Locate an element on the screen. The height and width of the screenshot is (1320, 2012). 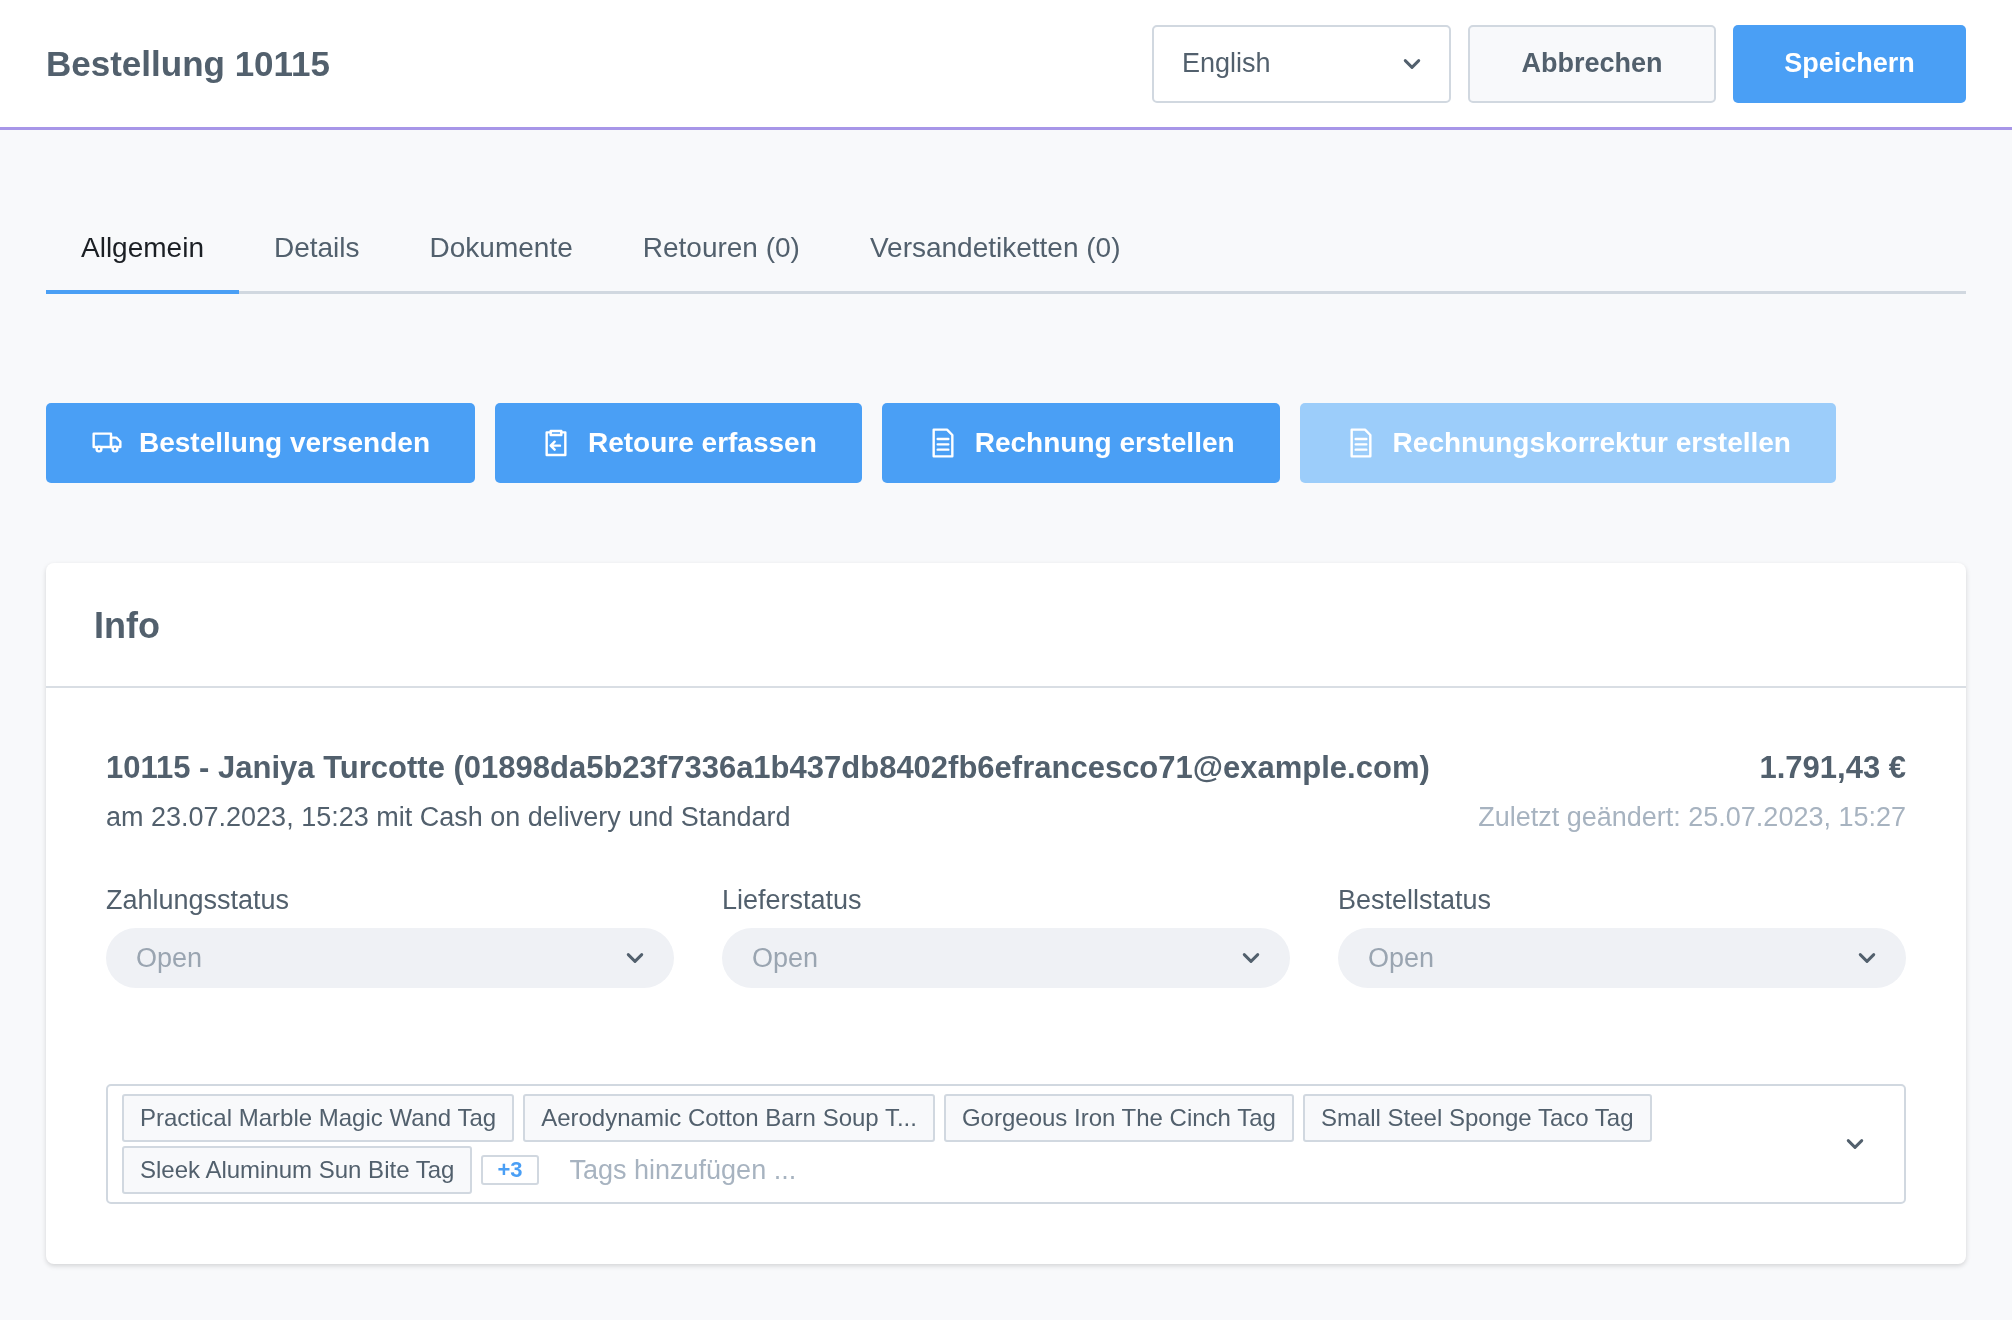
last-changed: Zuletzt geändert: 25.07.2023, 15:27 is located at coordinates (1692, 817).